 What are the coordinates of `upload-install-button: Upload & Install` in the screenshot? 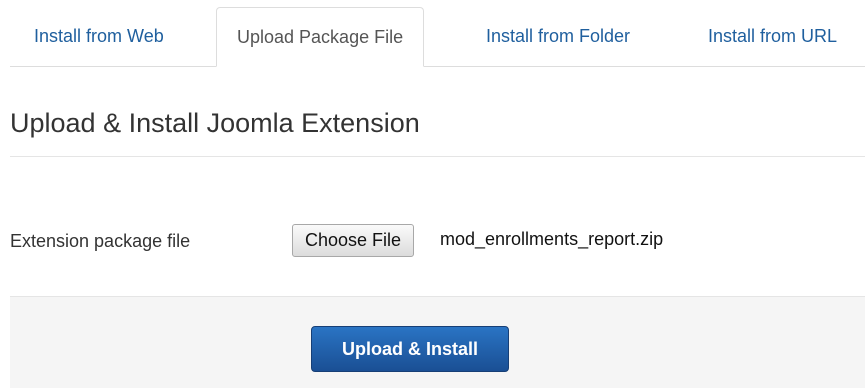 It's located at (410, 349).